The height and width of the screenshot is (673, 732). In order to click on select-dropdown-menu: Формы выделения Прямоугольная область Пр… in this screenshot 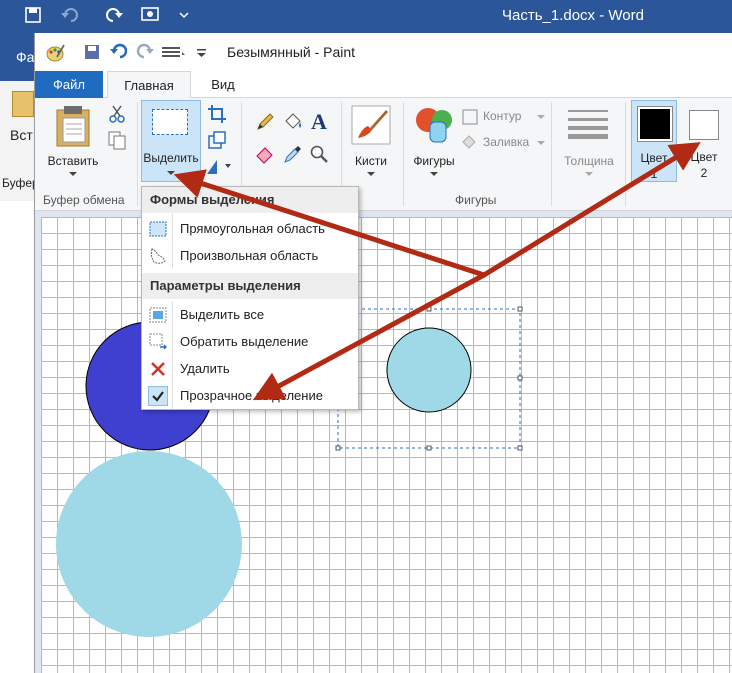, I will do `click(250, 298)`.